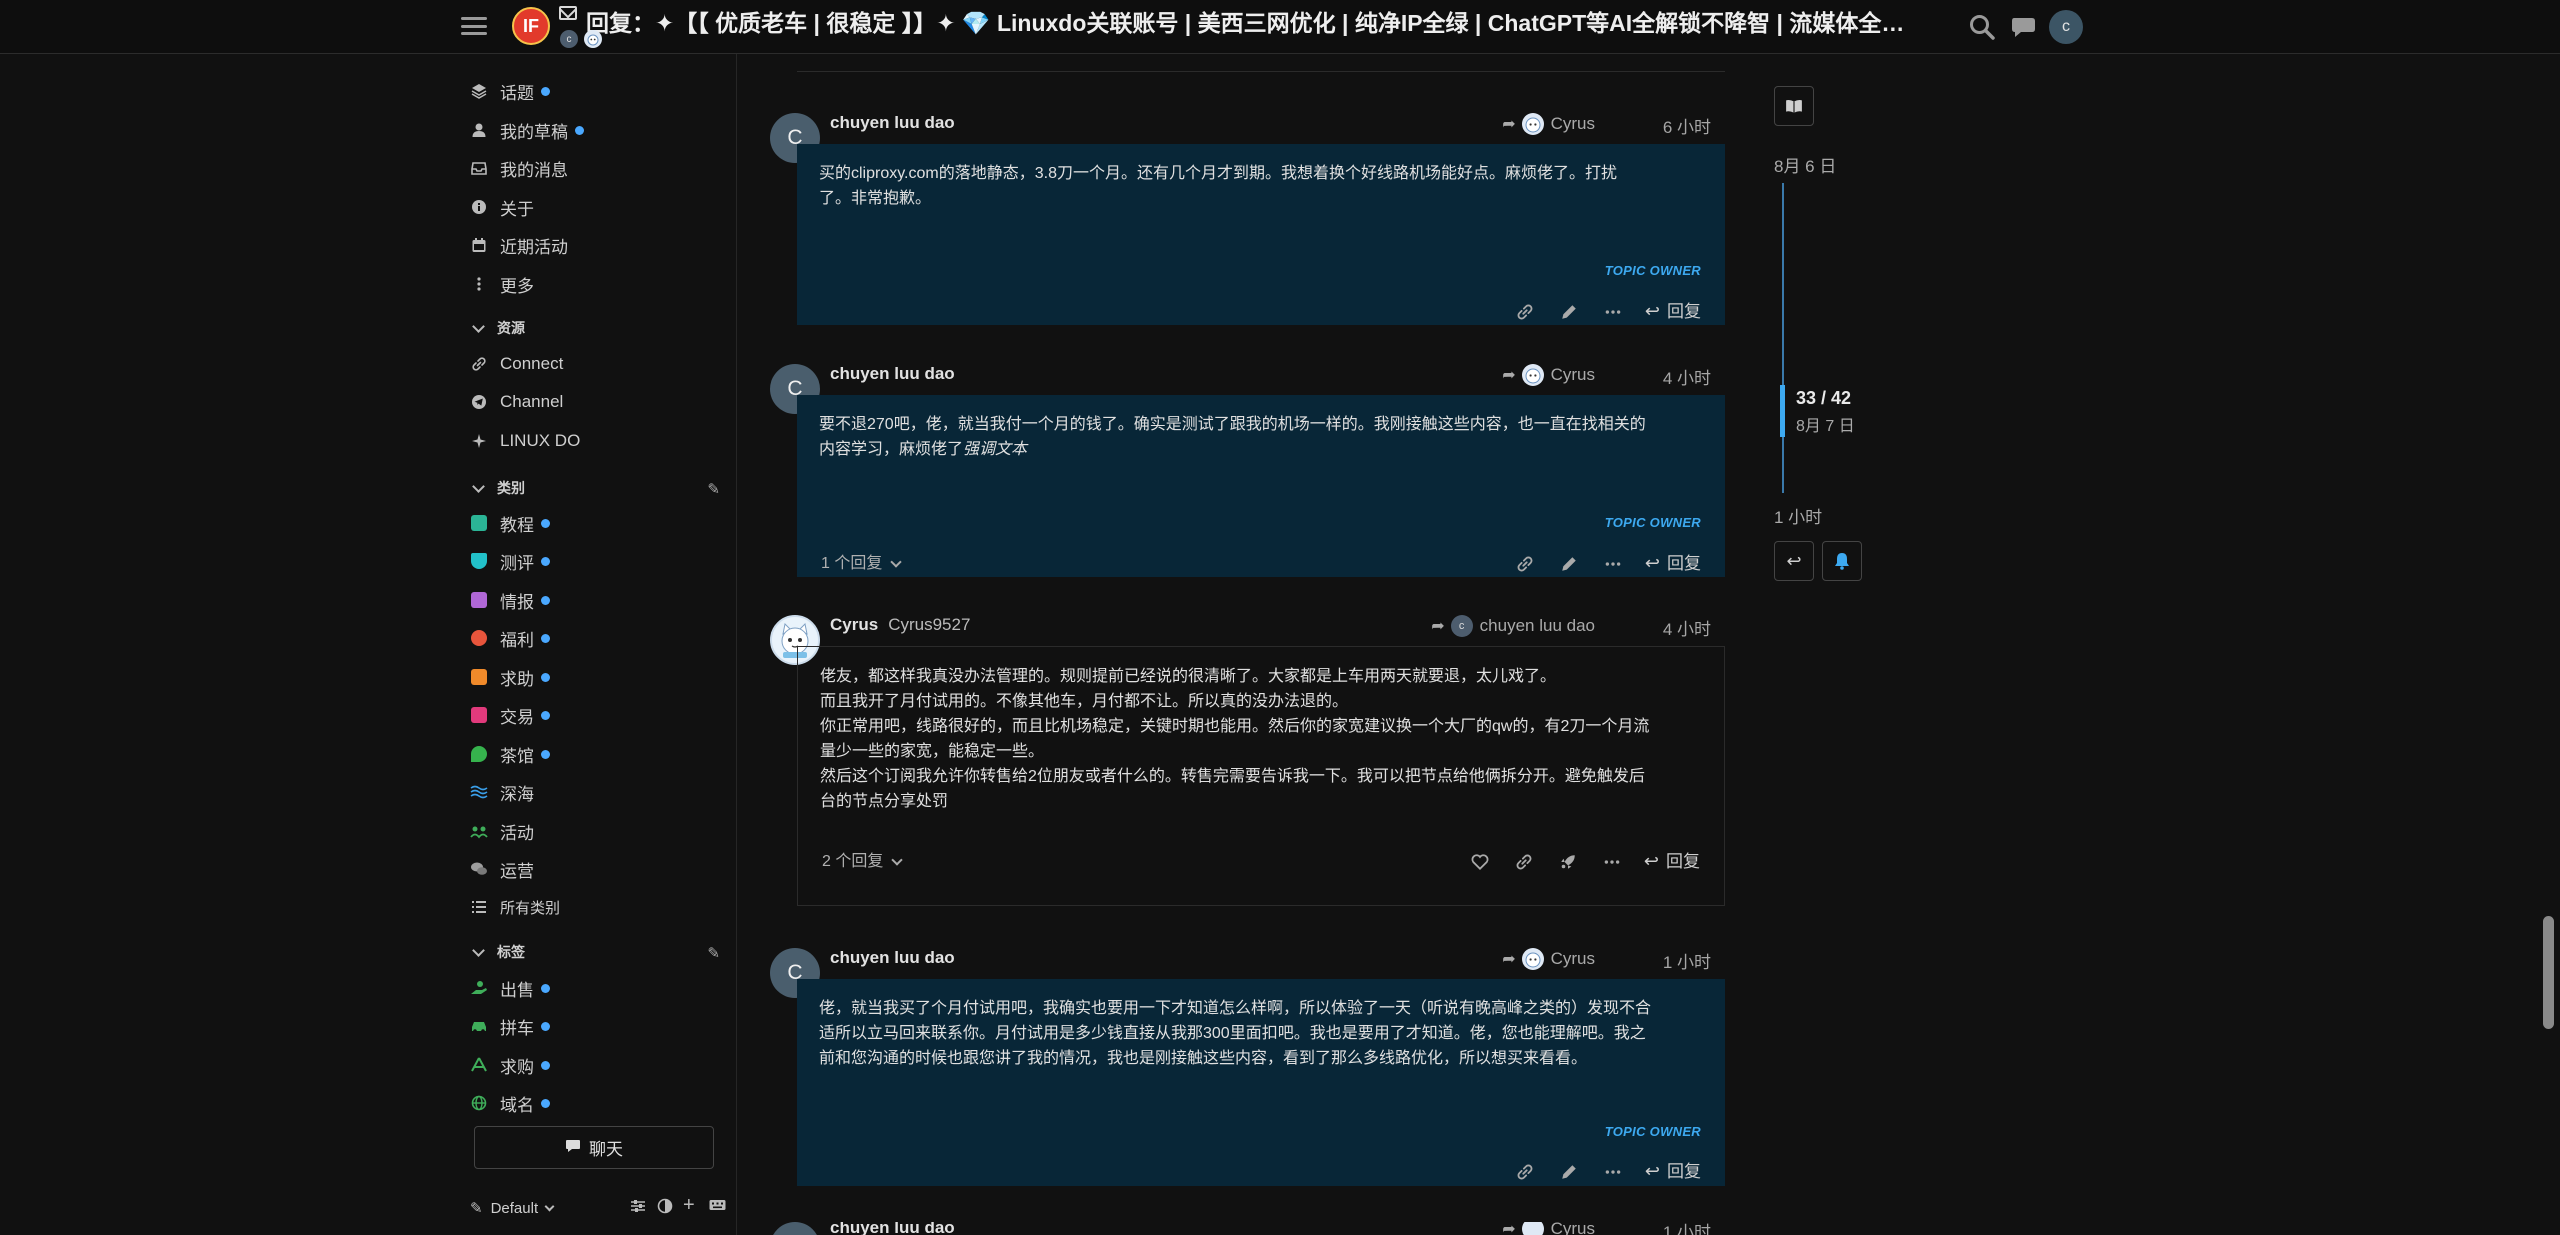 The width and height of the screenshot is (2560, 1235). What do you see at coordinates (595, 91) in the screenshot?
I see `sidebar-item-topics: 话题` at bounding box center [595, 91].